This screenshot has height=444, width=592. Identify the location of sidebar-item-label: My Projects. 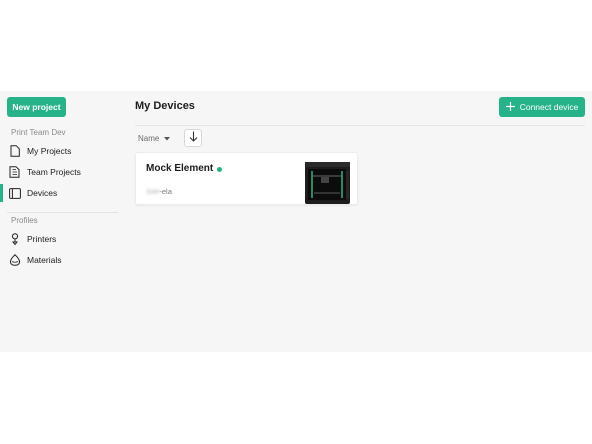
(49, 151).